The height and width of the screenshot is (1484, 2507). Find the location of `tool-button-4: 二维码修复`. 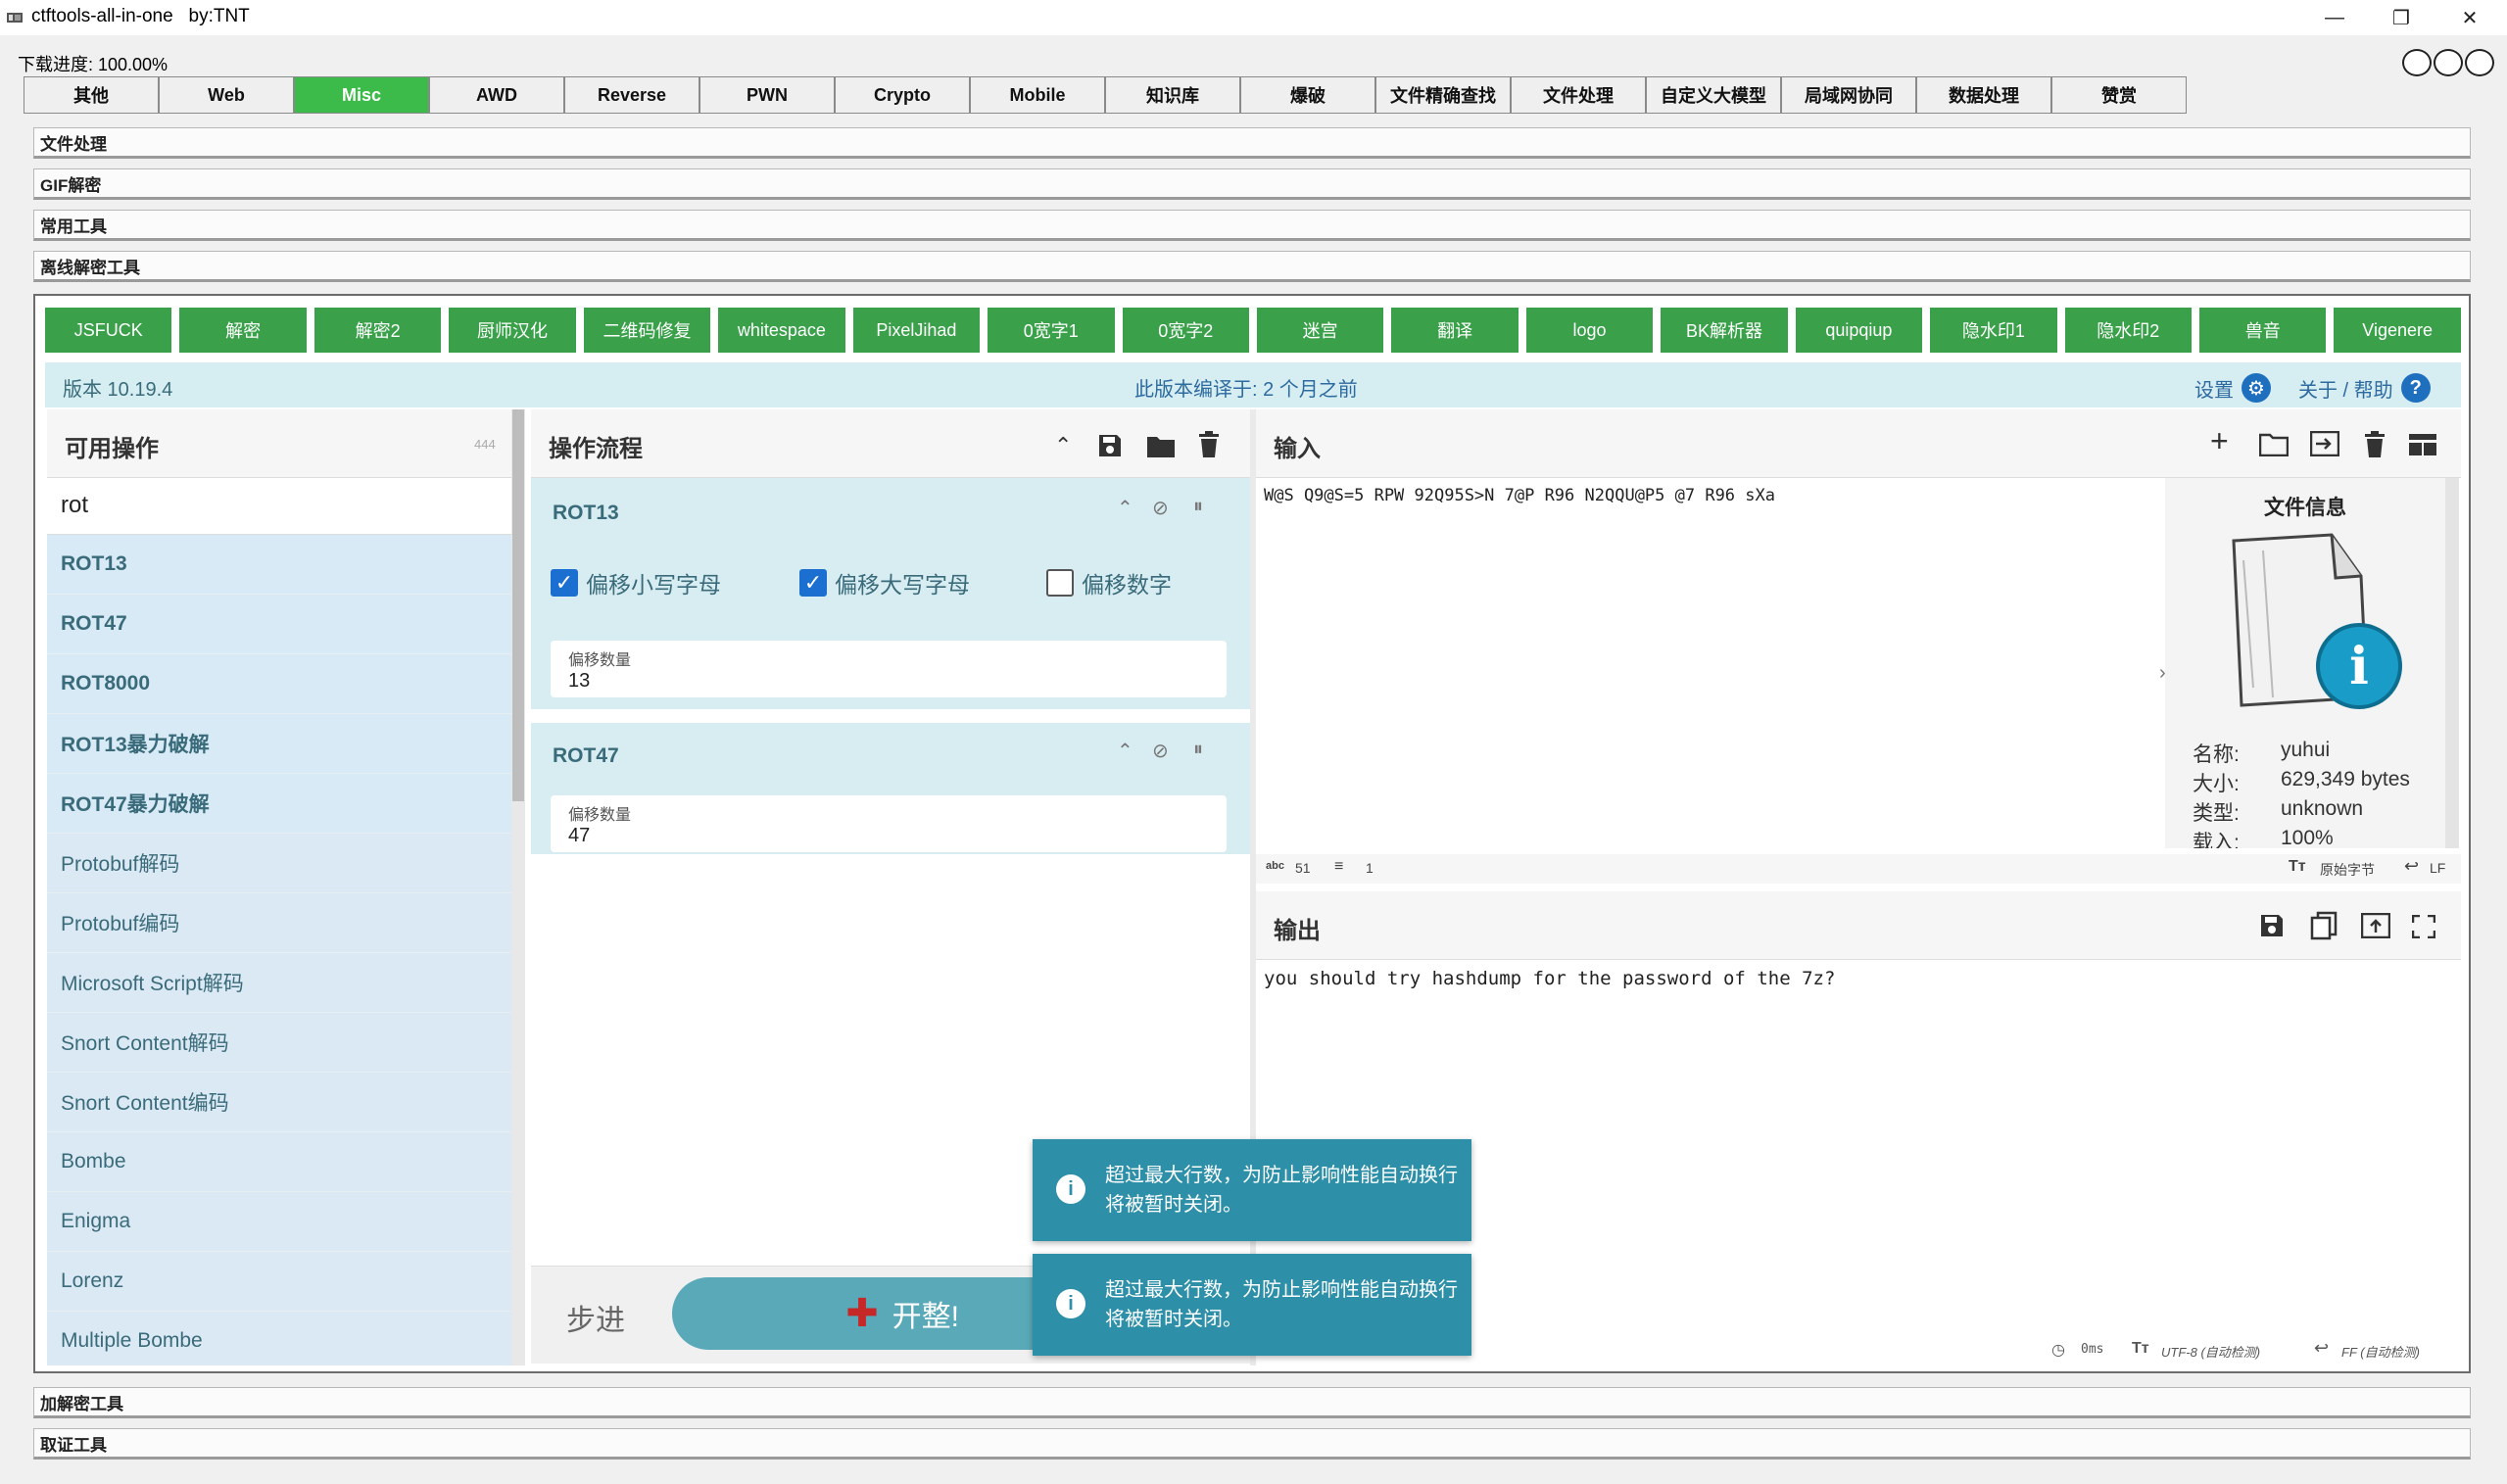

tool-button-4: 二维码修复 is located at coordinates (647, 330).